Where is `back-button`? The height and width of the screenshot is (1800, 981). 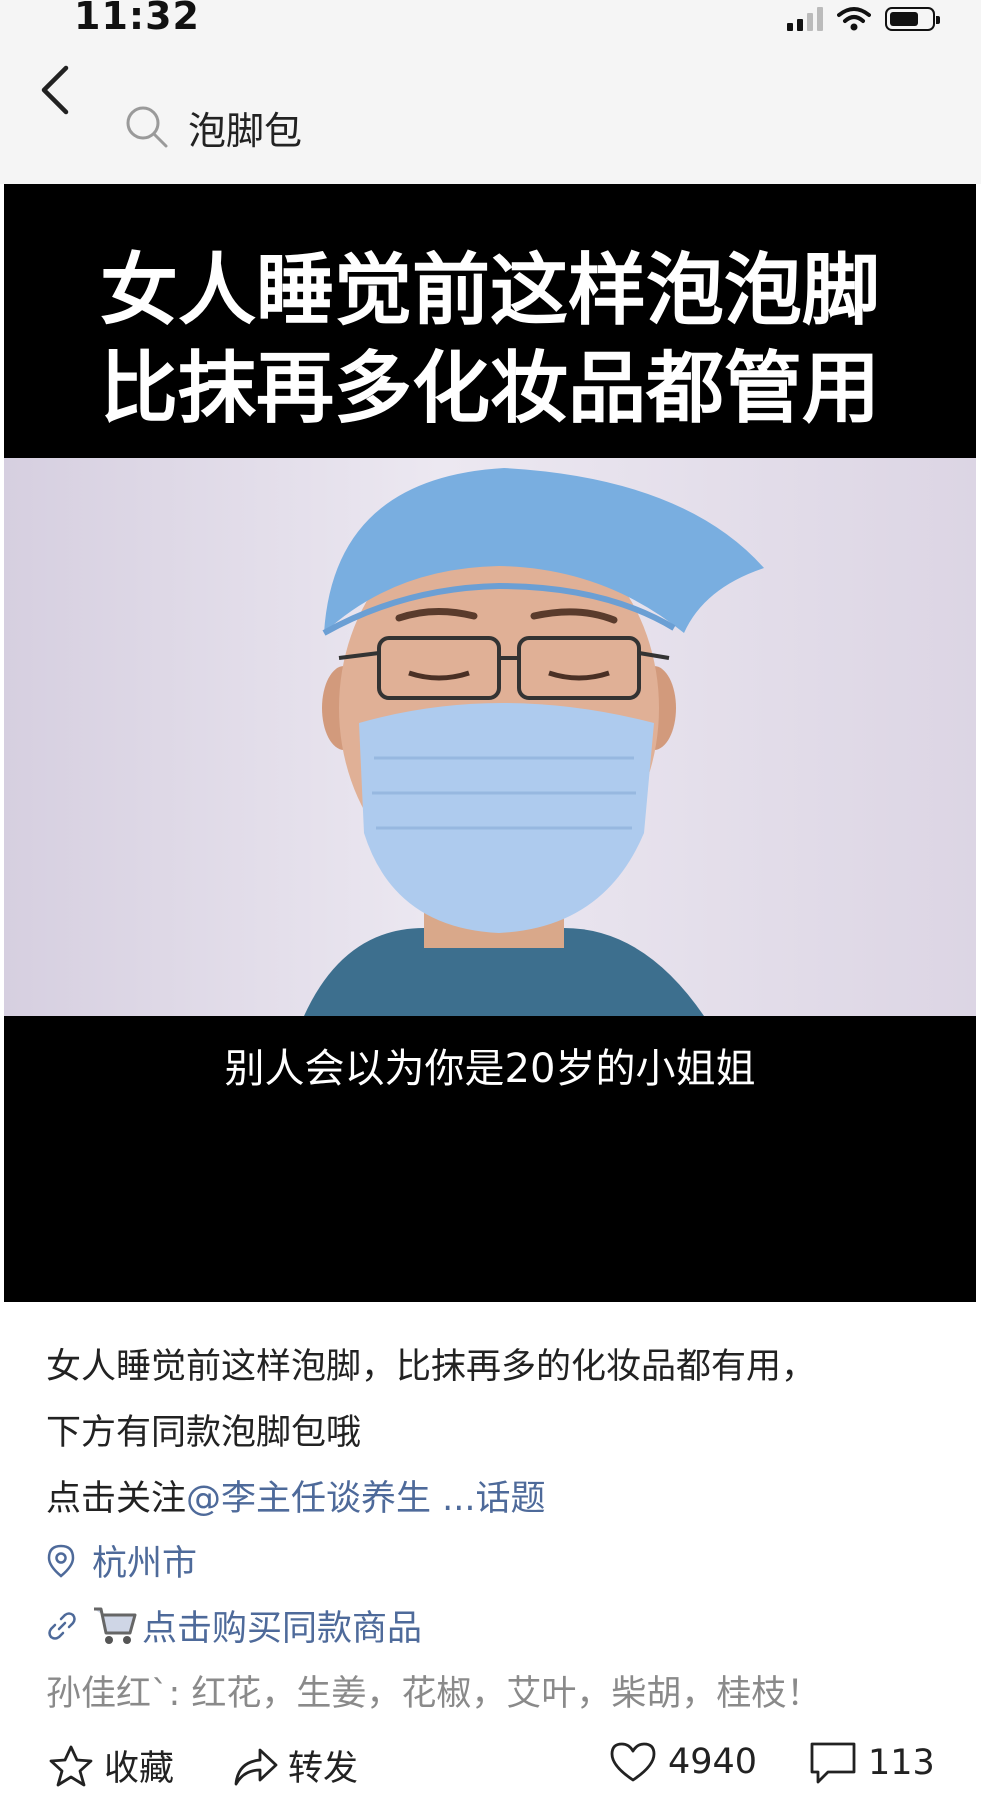
back-button is located at coordinates (61, 90).